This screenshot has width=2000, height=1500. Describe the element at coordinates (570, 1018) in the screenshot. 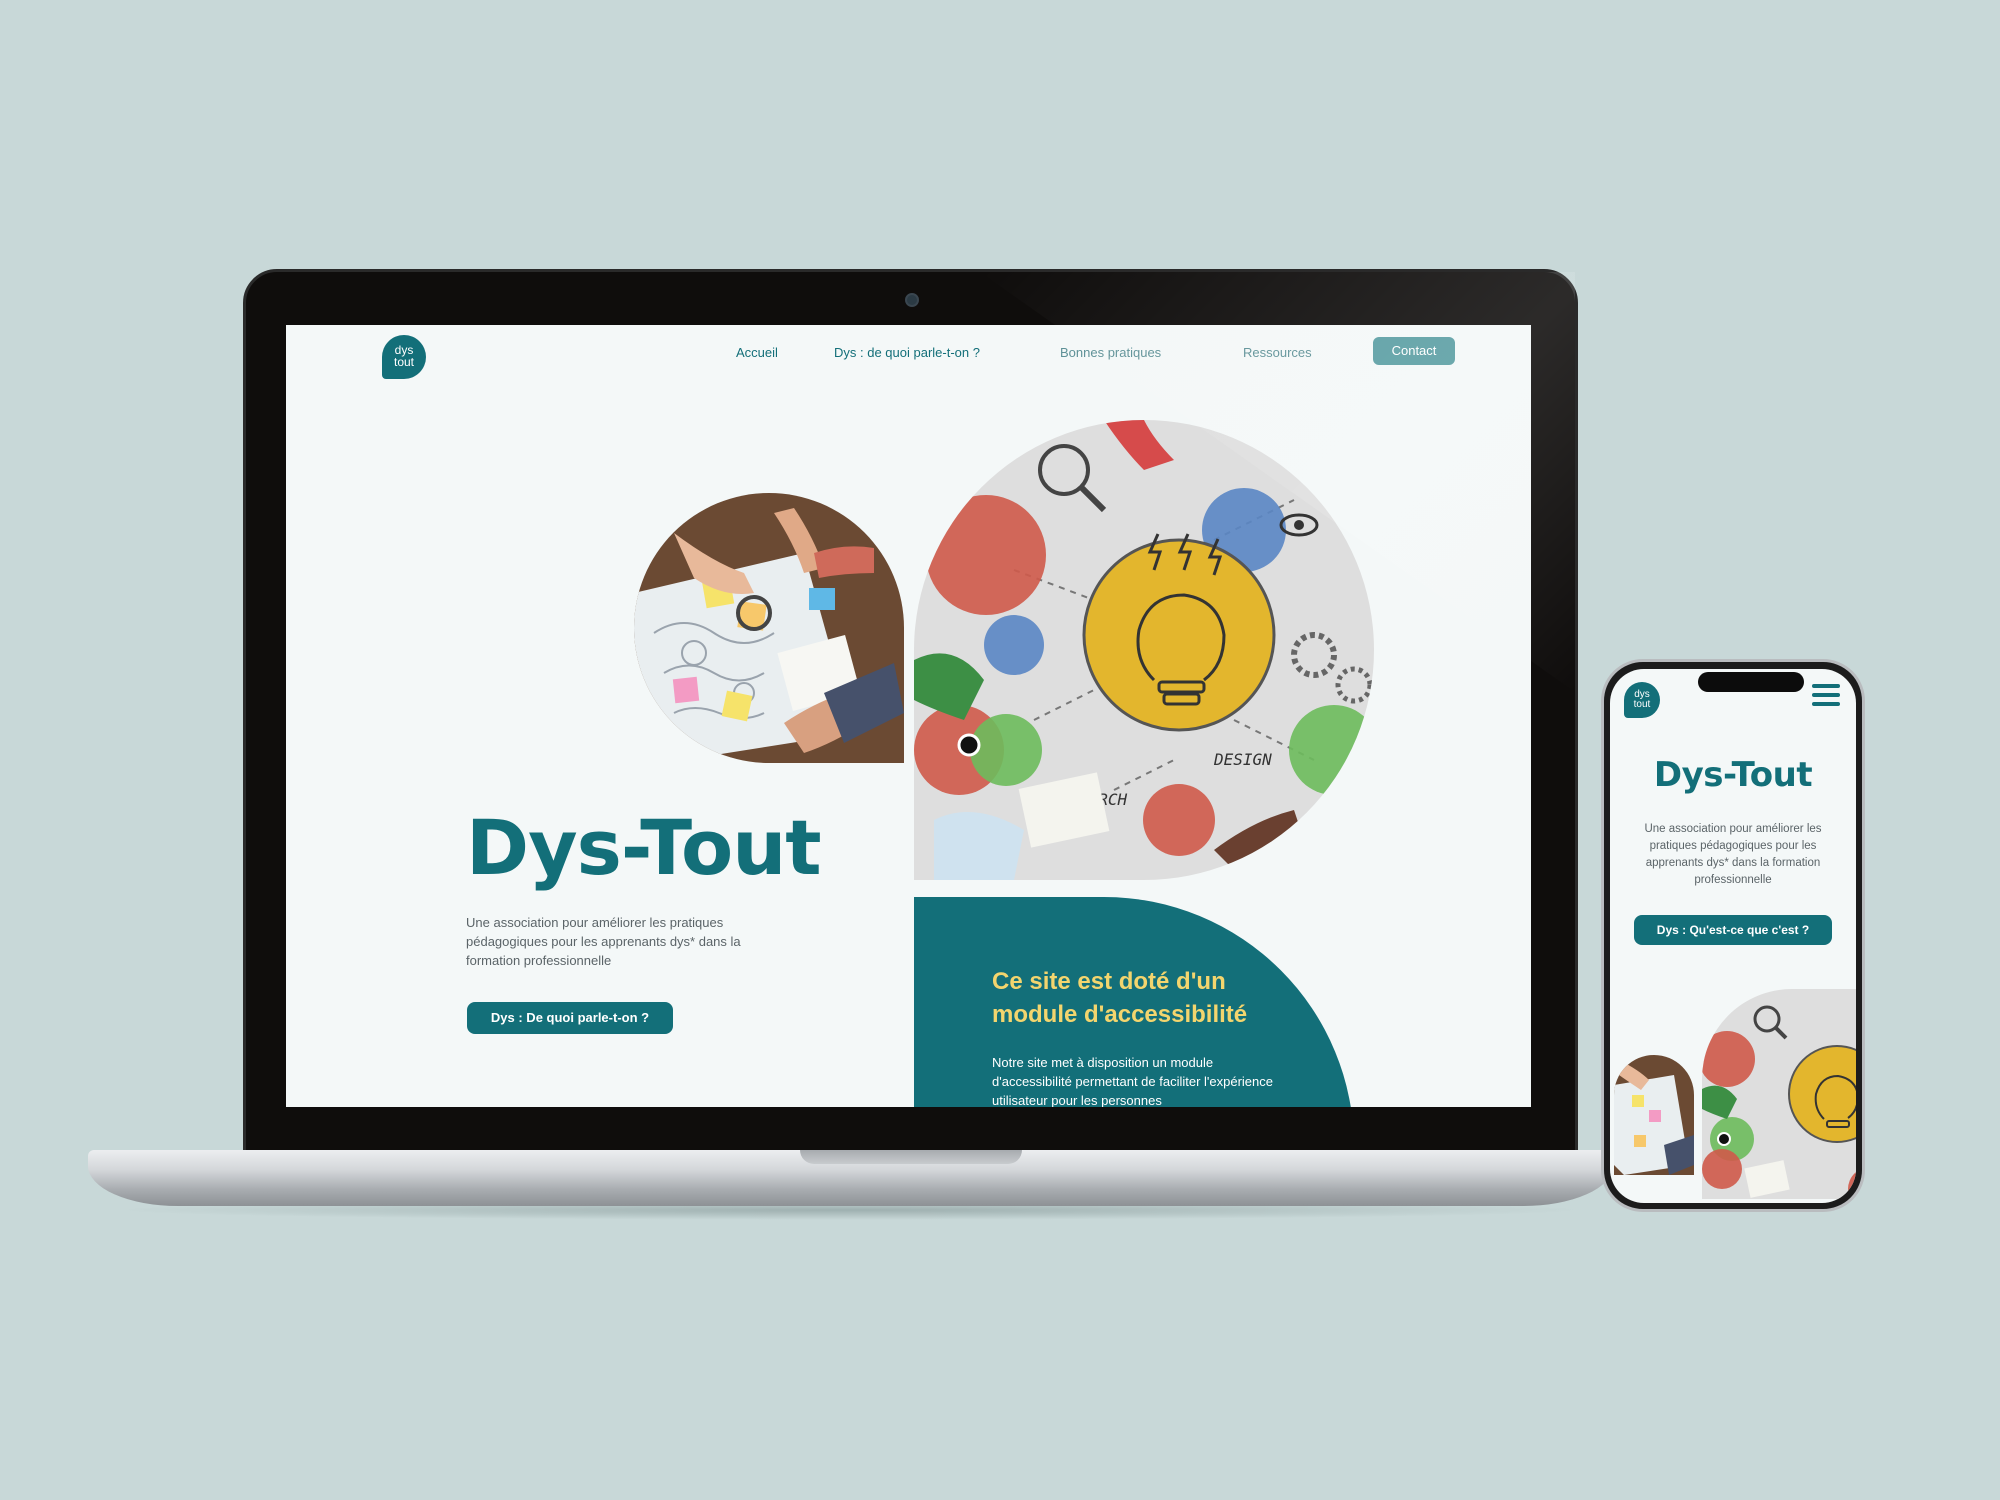

I see `hero-cta-button: Dys : De quoi parle-t-on ?` at that location.